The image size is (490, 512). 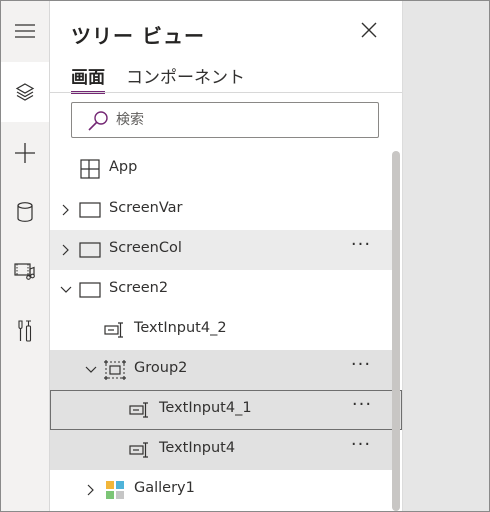 I want to click on tree-view-button, so click(x=25, y=92).